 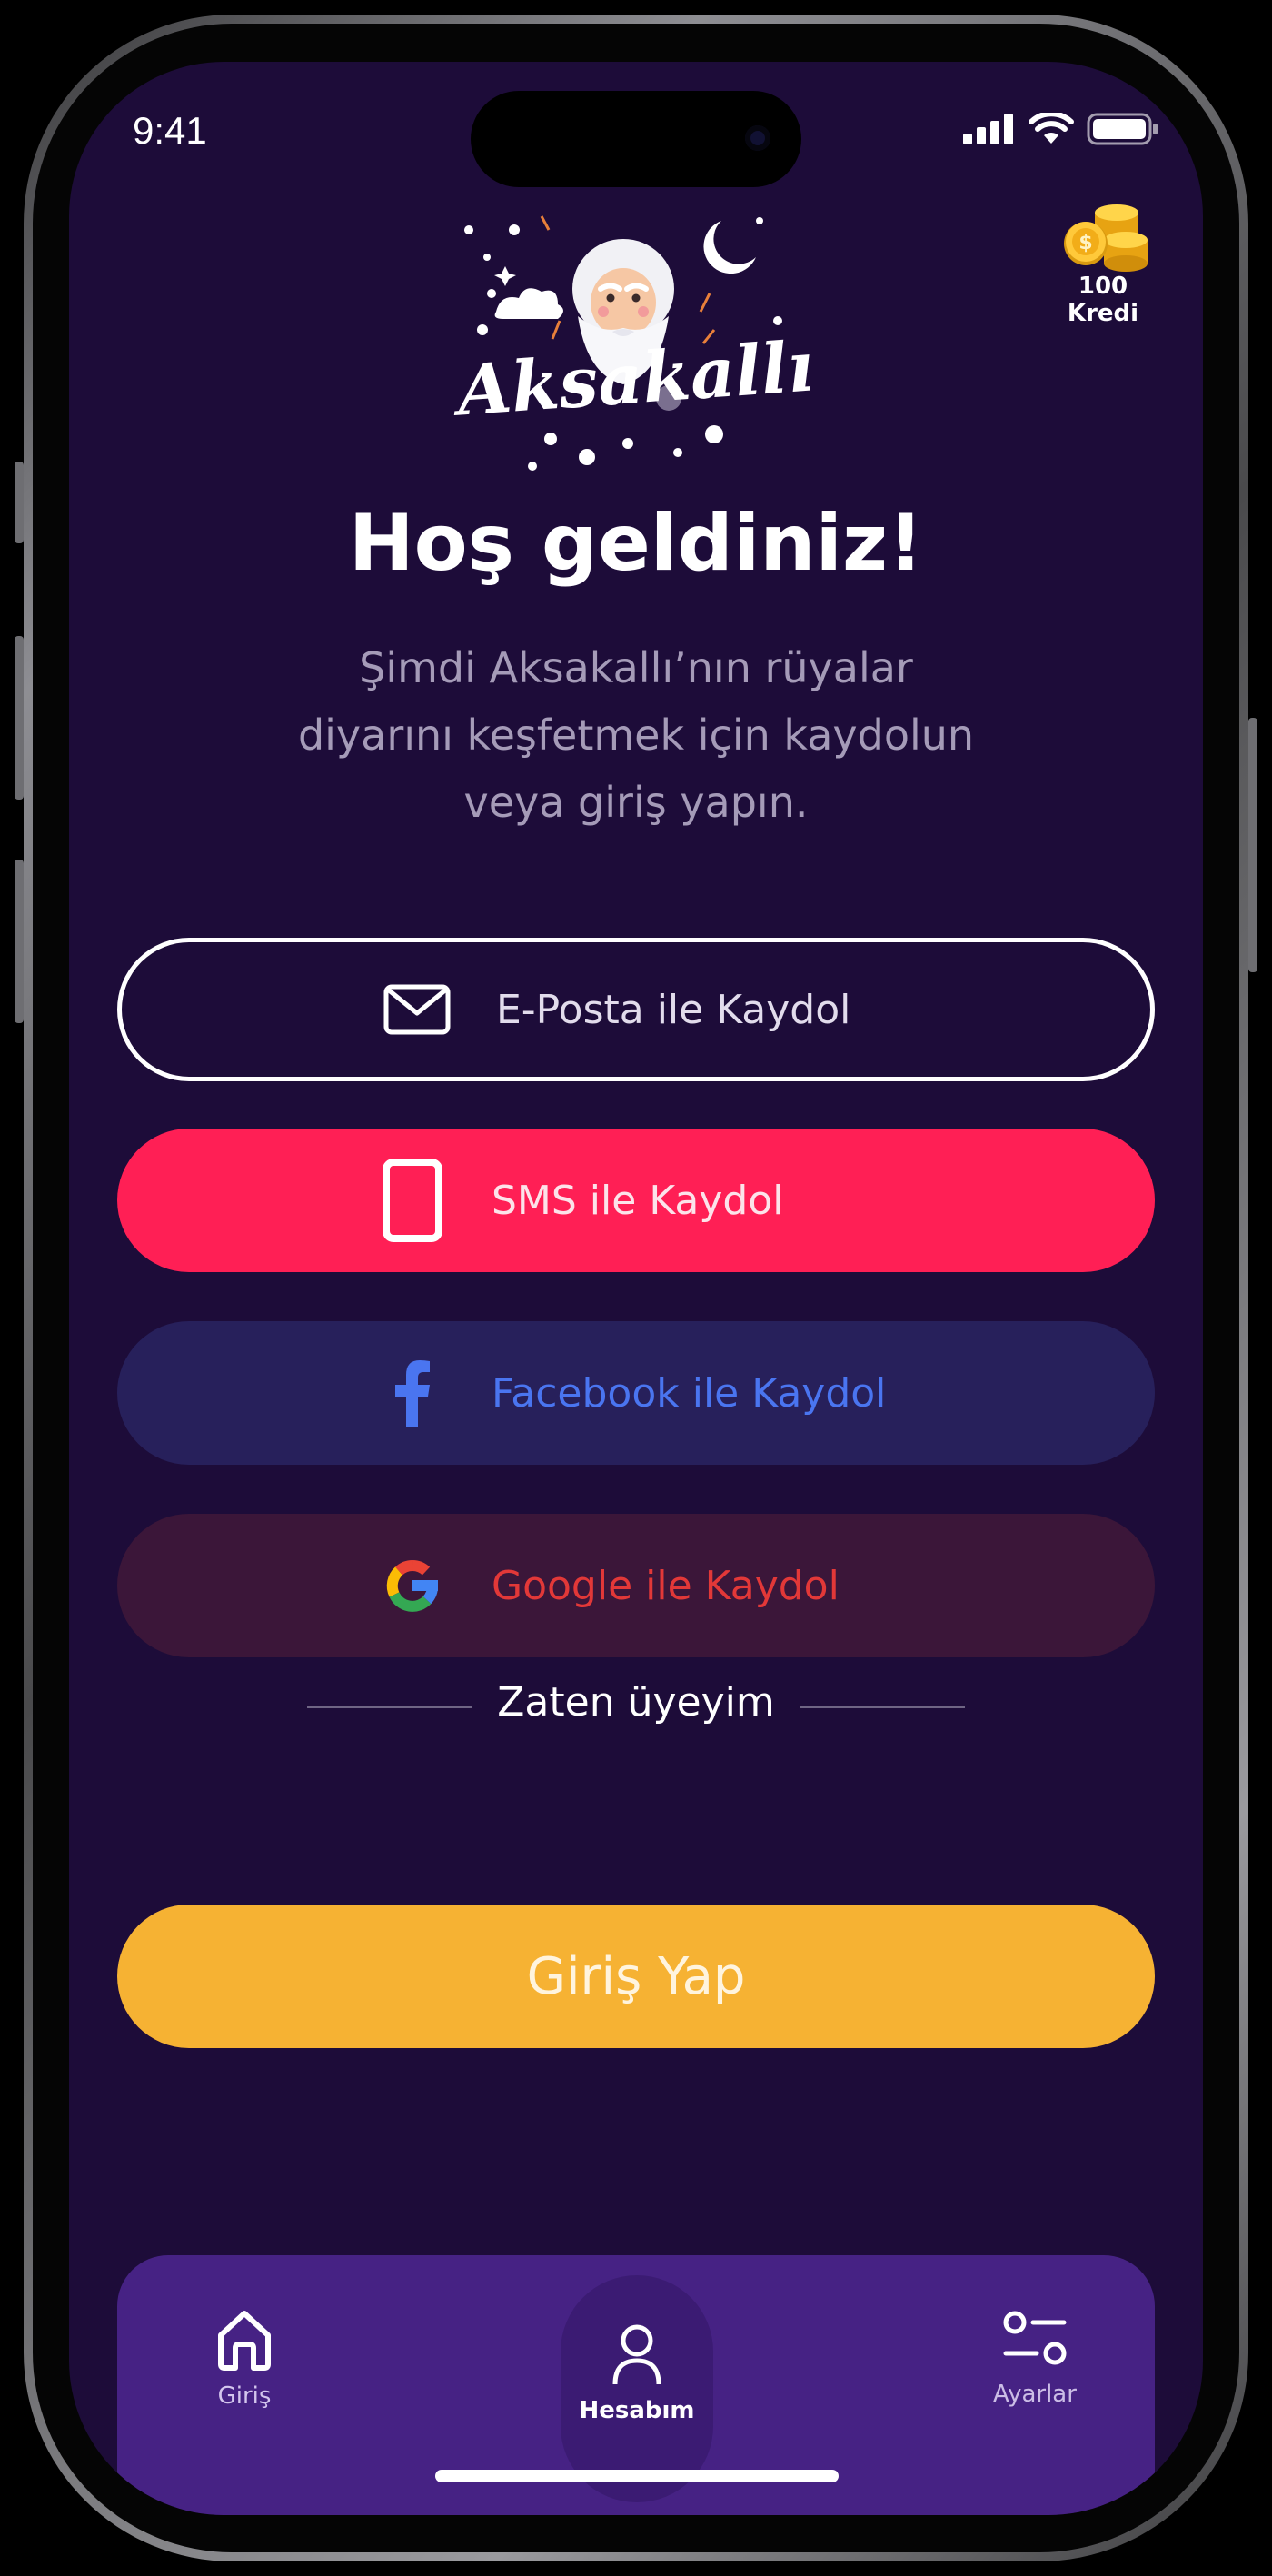 I want to click on credit-badge: $ 100 Kredi, so click(x=1103, y=263).